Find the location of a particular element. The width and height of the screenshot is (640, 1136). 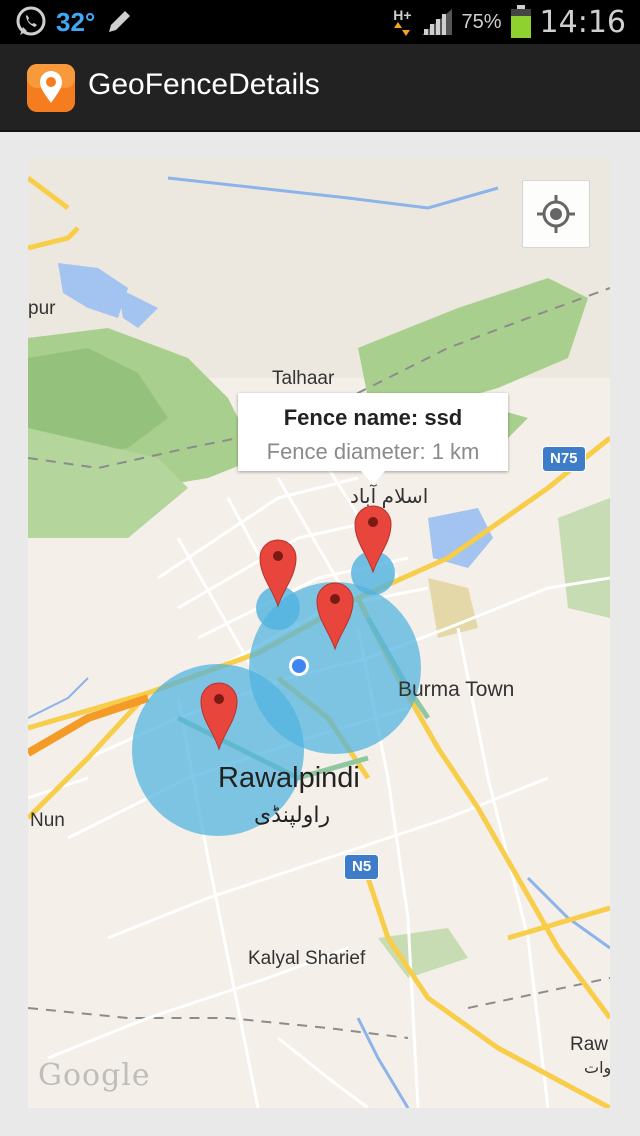

fence-info-window: Fence name: ssd Fence diameter: 1 km is located at coordinates (373, 439).